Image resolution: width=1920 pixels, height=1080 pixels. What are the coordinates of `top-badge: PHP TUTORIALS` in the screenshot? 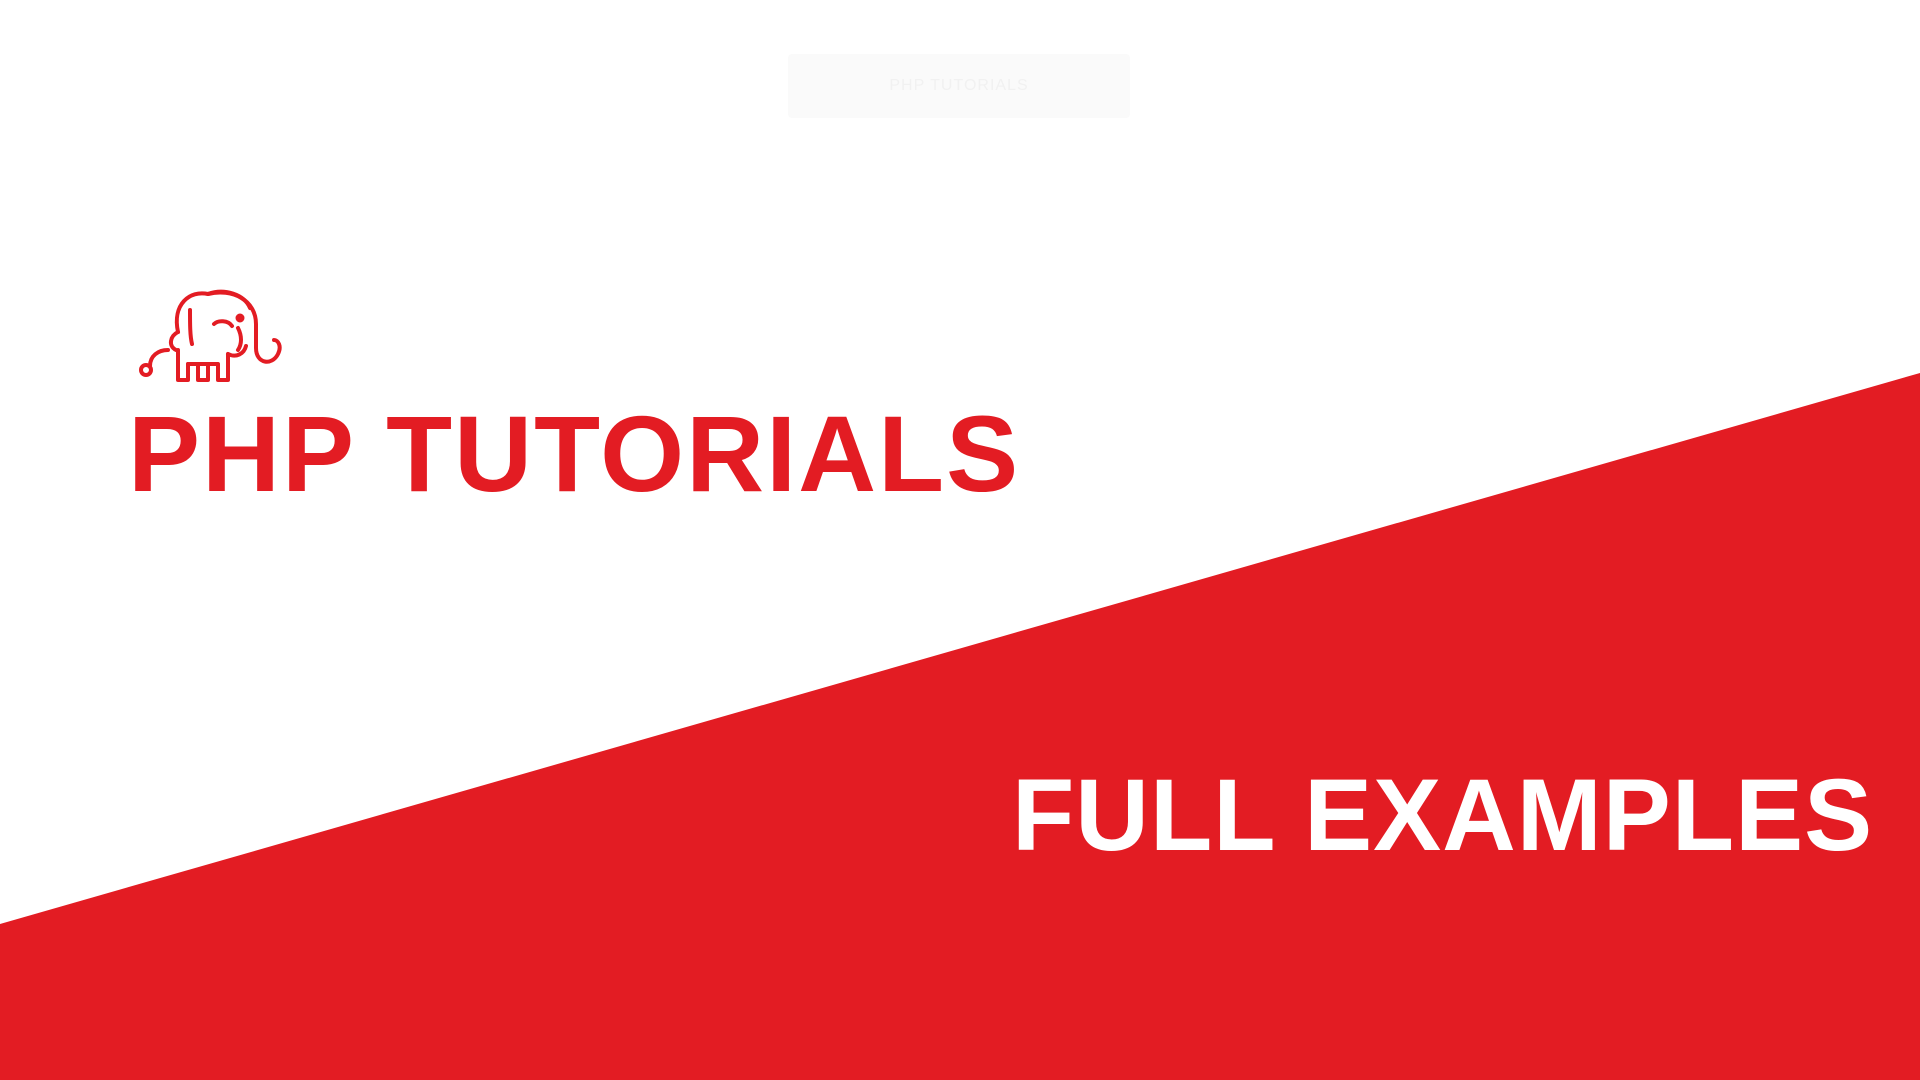 It's located at (959, 86).